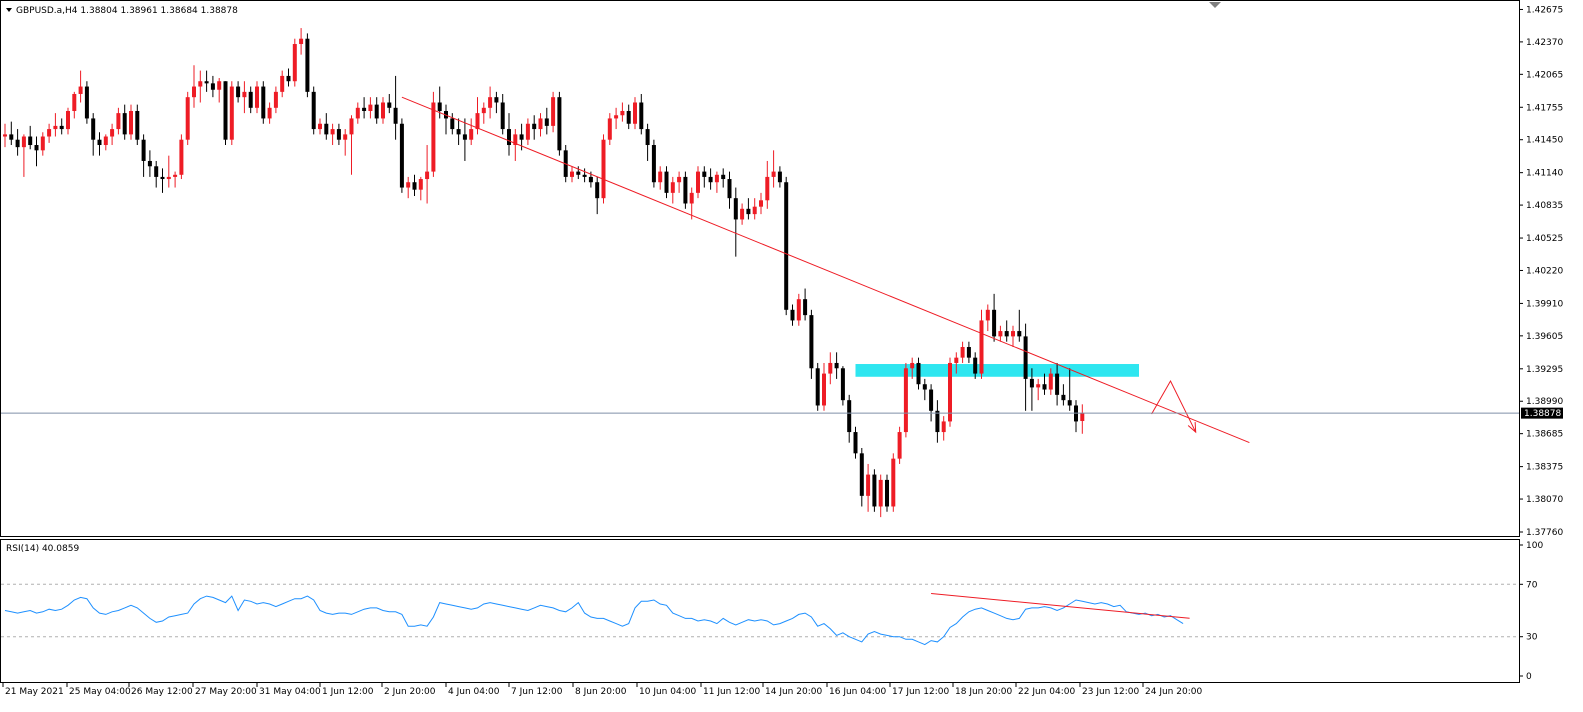  What do you see at coordinates (1544, 468) in the screenshot?
I see `price-tick-label: 1.38375` at bounding box center [1544, 468].